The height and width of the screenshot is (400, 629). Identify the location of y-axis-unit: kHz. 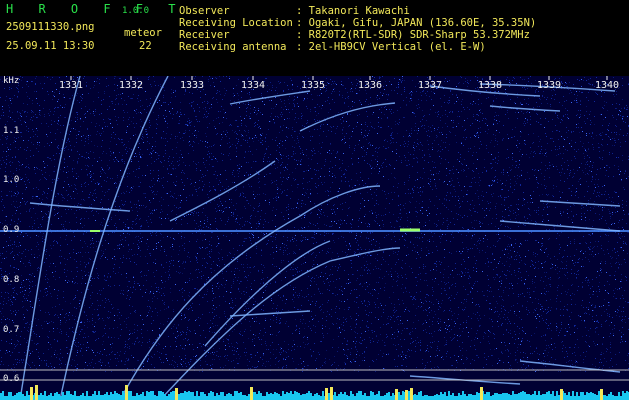
(11, 81).